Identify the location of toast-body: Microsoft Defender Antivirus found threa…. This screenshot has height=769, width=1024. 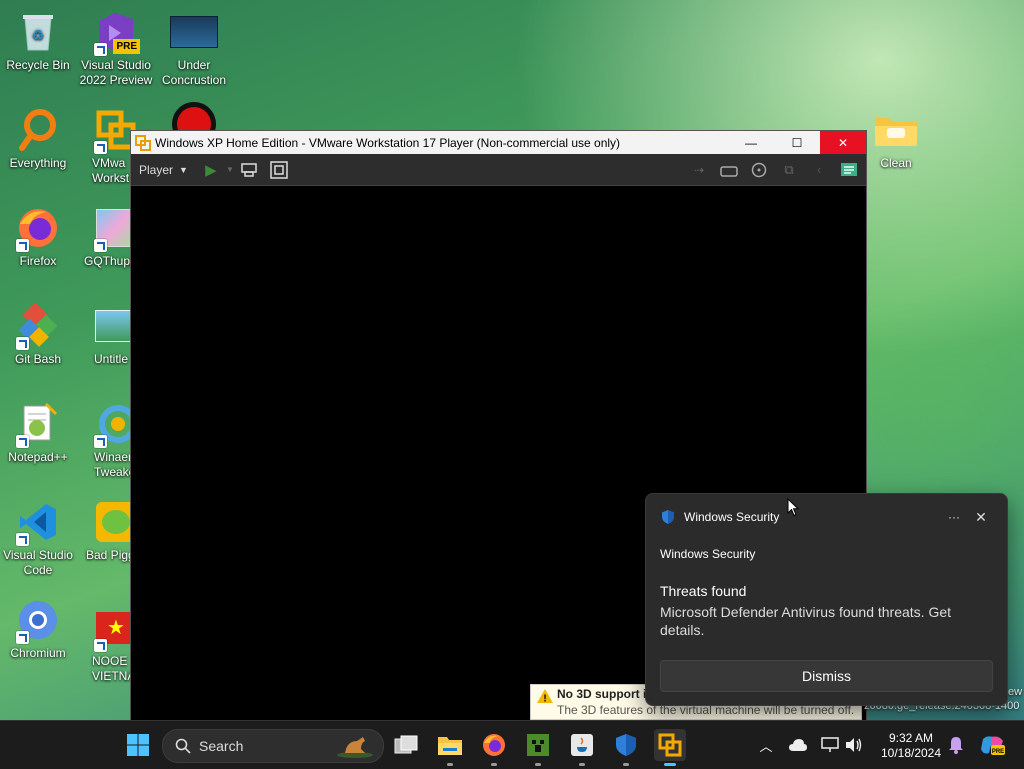
(806, 621).